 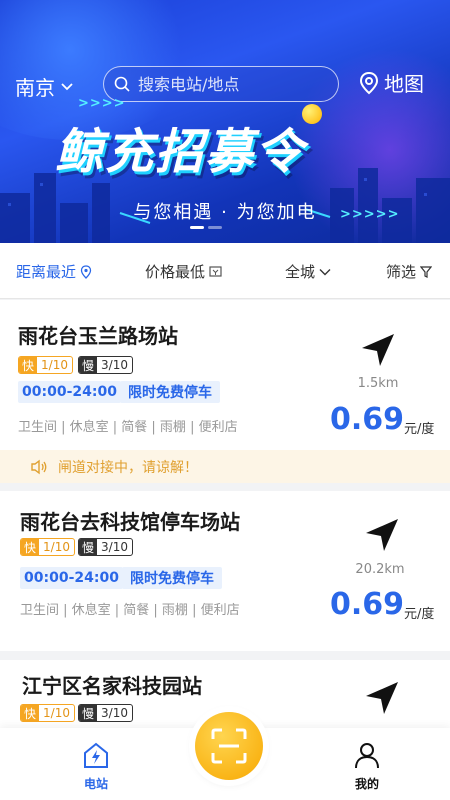 What do you see at coordinates (380, 569) in the screenshot?
I see `station-distance: 20.2km` at bounding box center [380, 569].